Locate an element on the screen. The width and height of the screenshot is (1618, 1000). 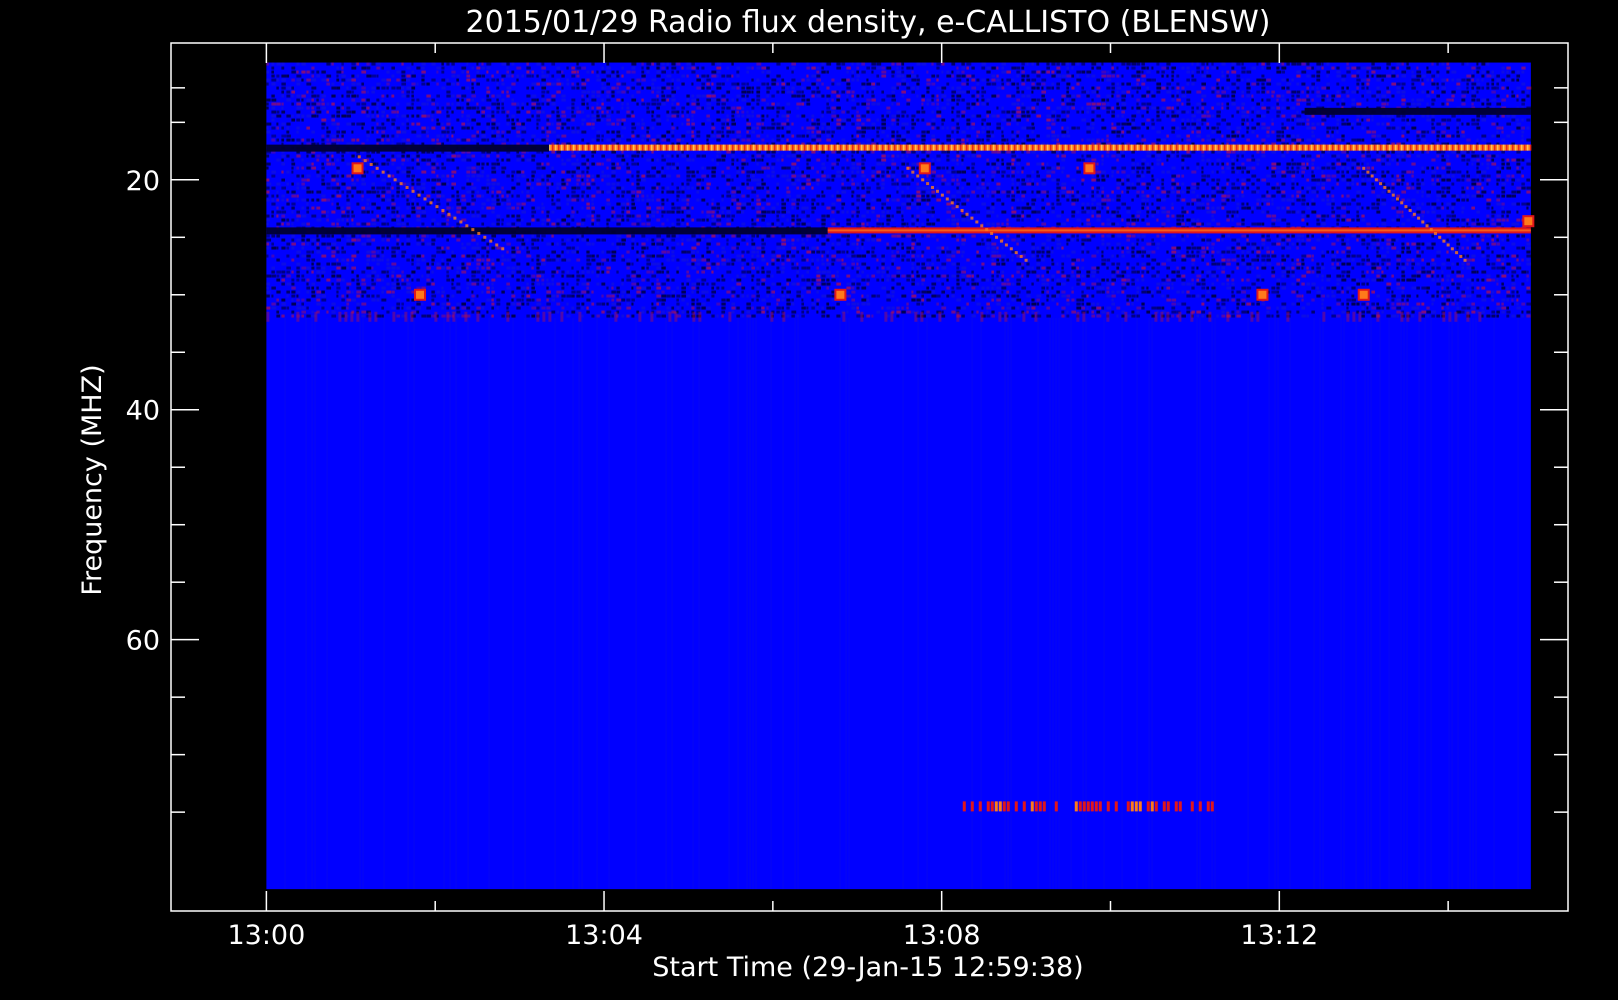
heatmap-texture is located at coordinates (1122, 603).